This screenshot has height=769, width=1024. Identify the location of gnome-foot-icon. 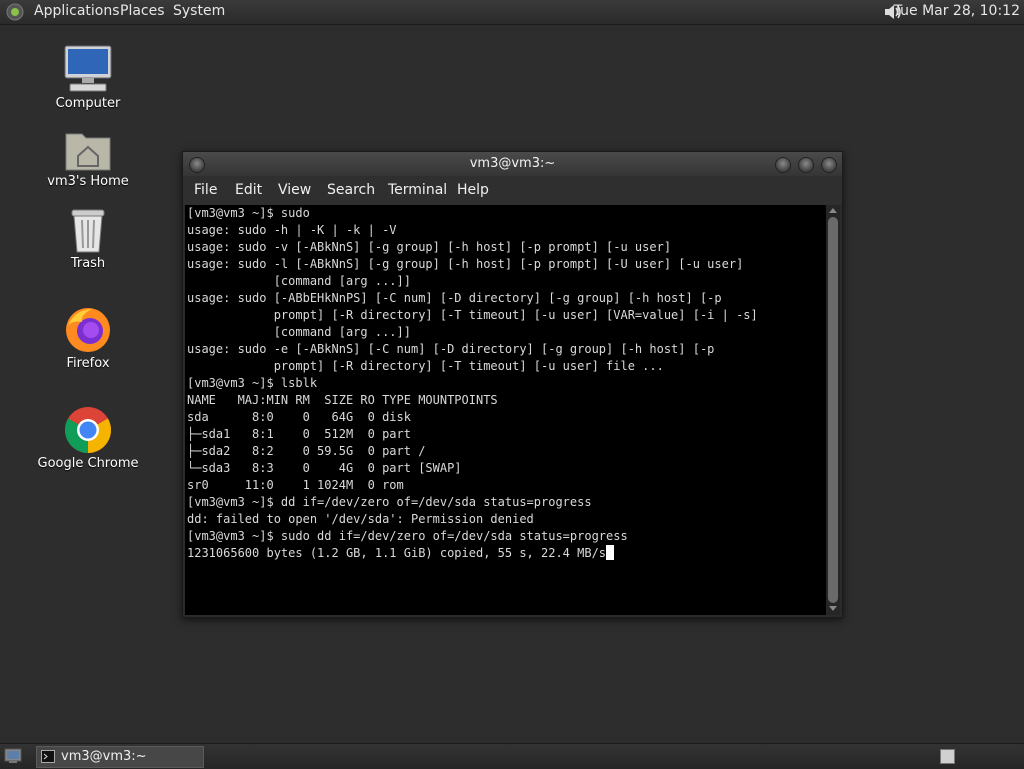
(15, 12).